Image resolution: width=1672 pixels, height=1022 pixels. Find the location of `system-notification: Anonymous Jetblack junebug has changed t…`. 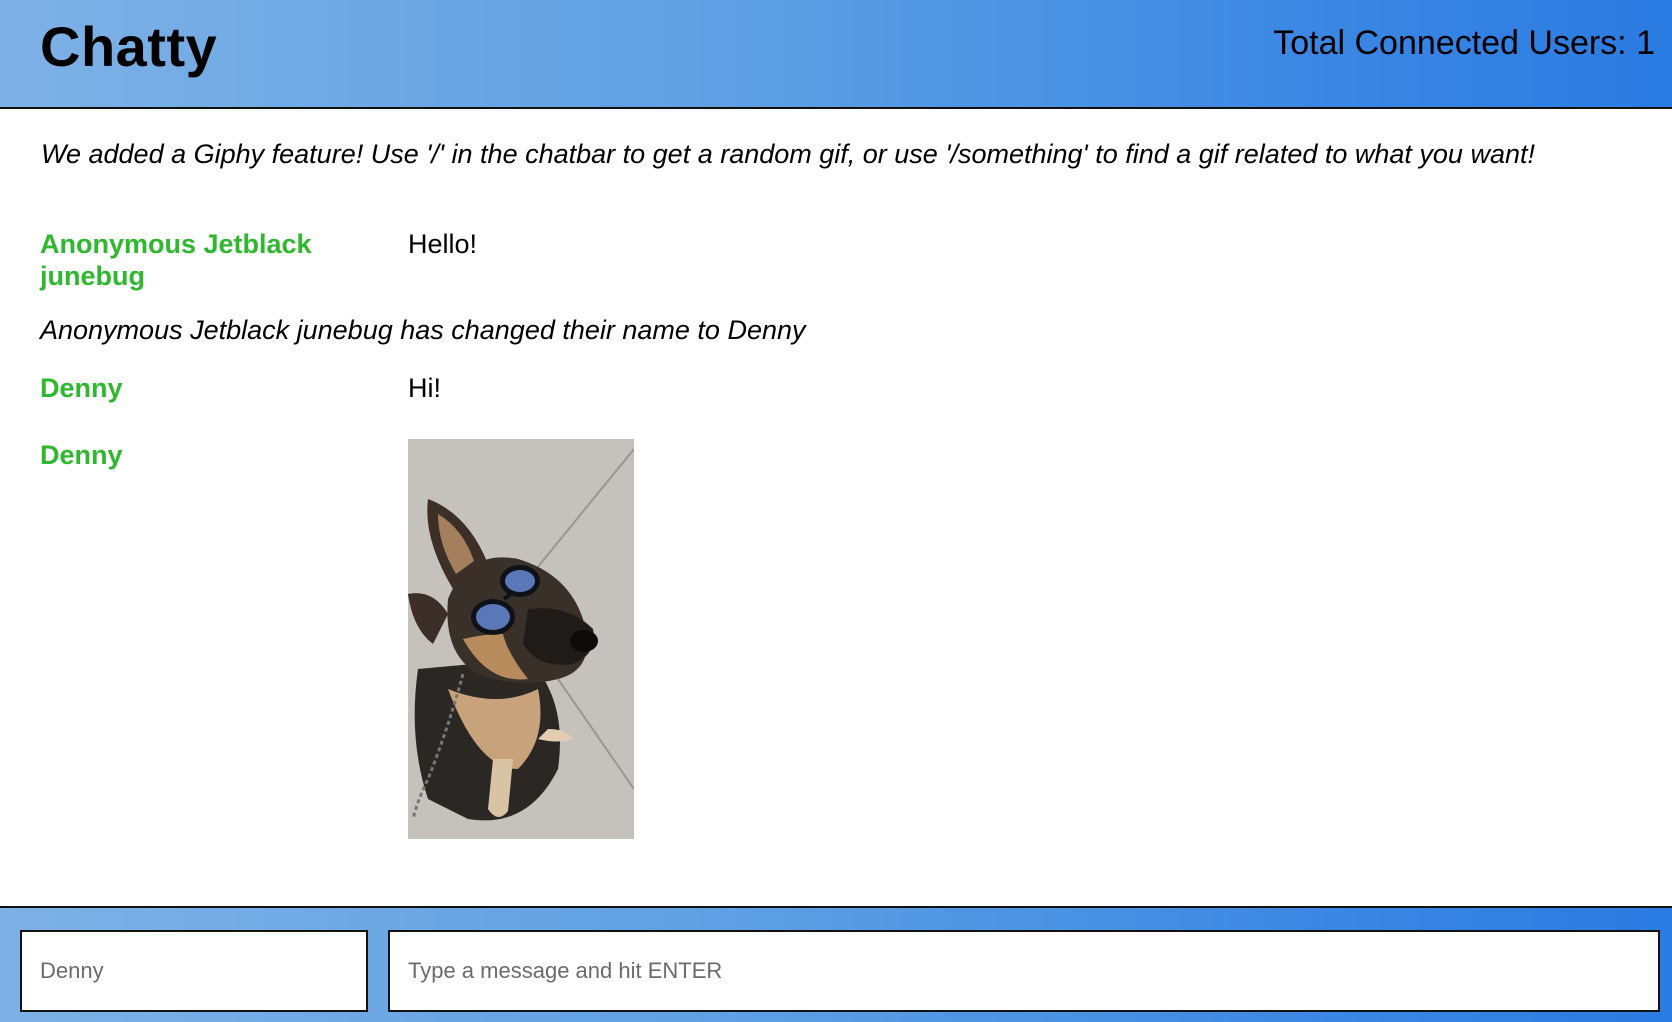

system-notification: Anonymous Jetblack junebug has changed t… is located at coordinates (423, 330).